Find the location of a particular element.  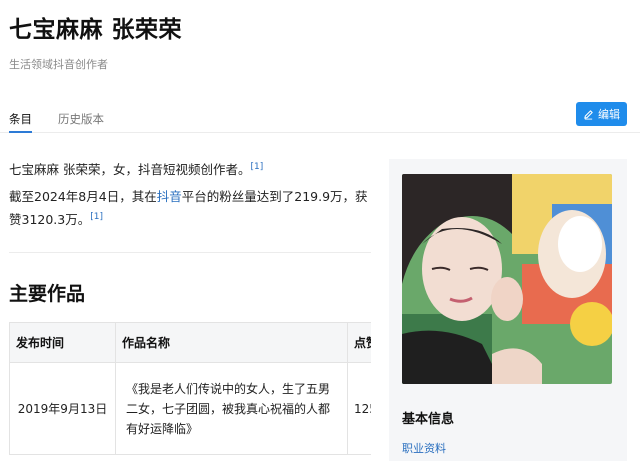

tab-history: 历史版本 is located at coordinates (81, 119).